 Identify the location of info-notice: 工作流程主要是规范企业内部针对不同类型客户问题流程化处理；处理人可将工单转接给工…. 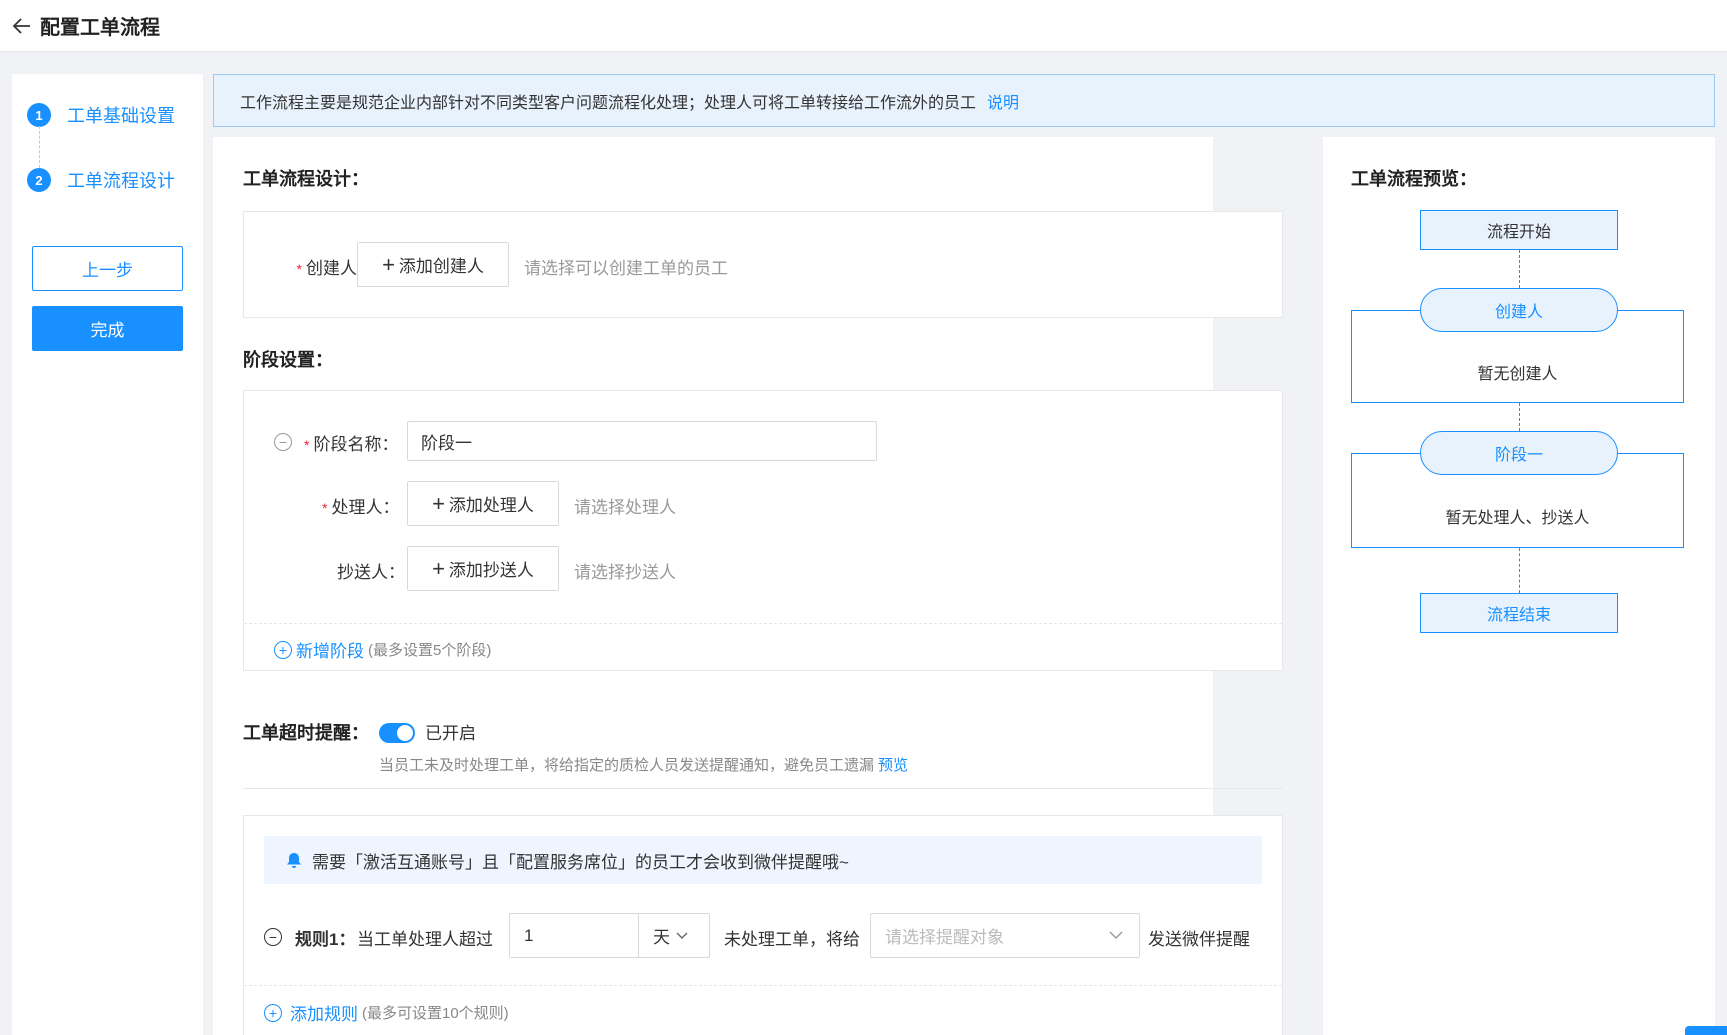
(964, 100).